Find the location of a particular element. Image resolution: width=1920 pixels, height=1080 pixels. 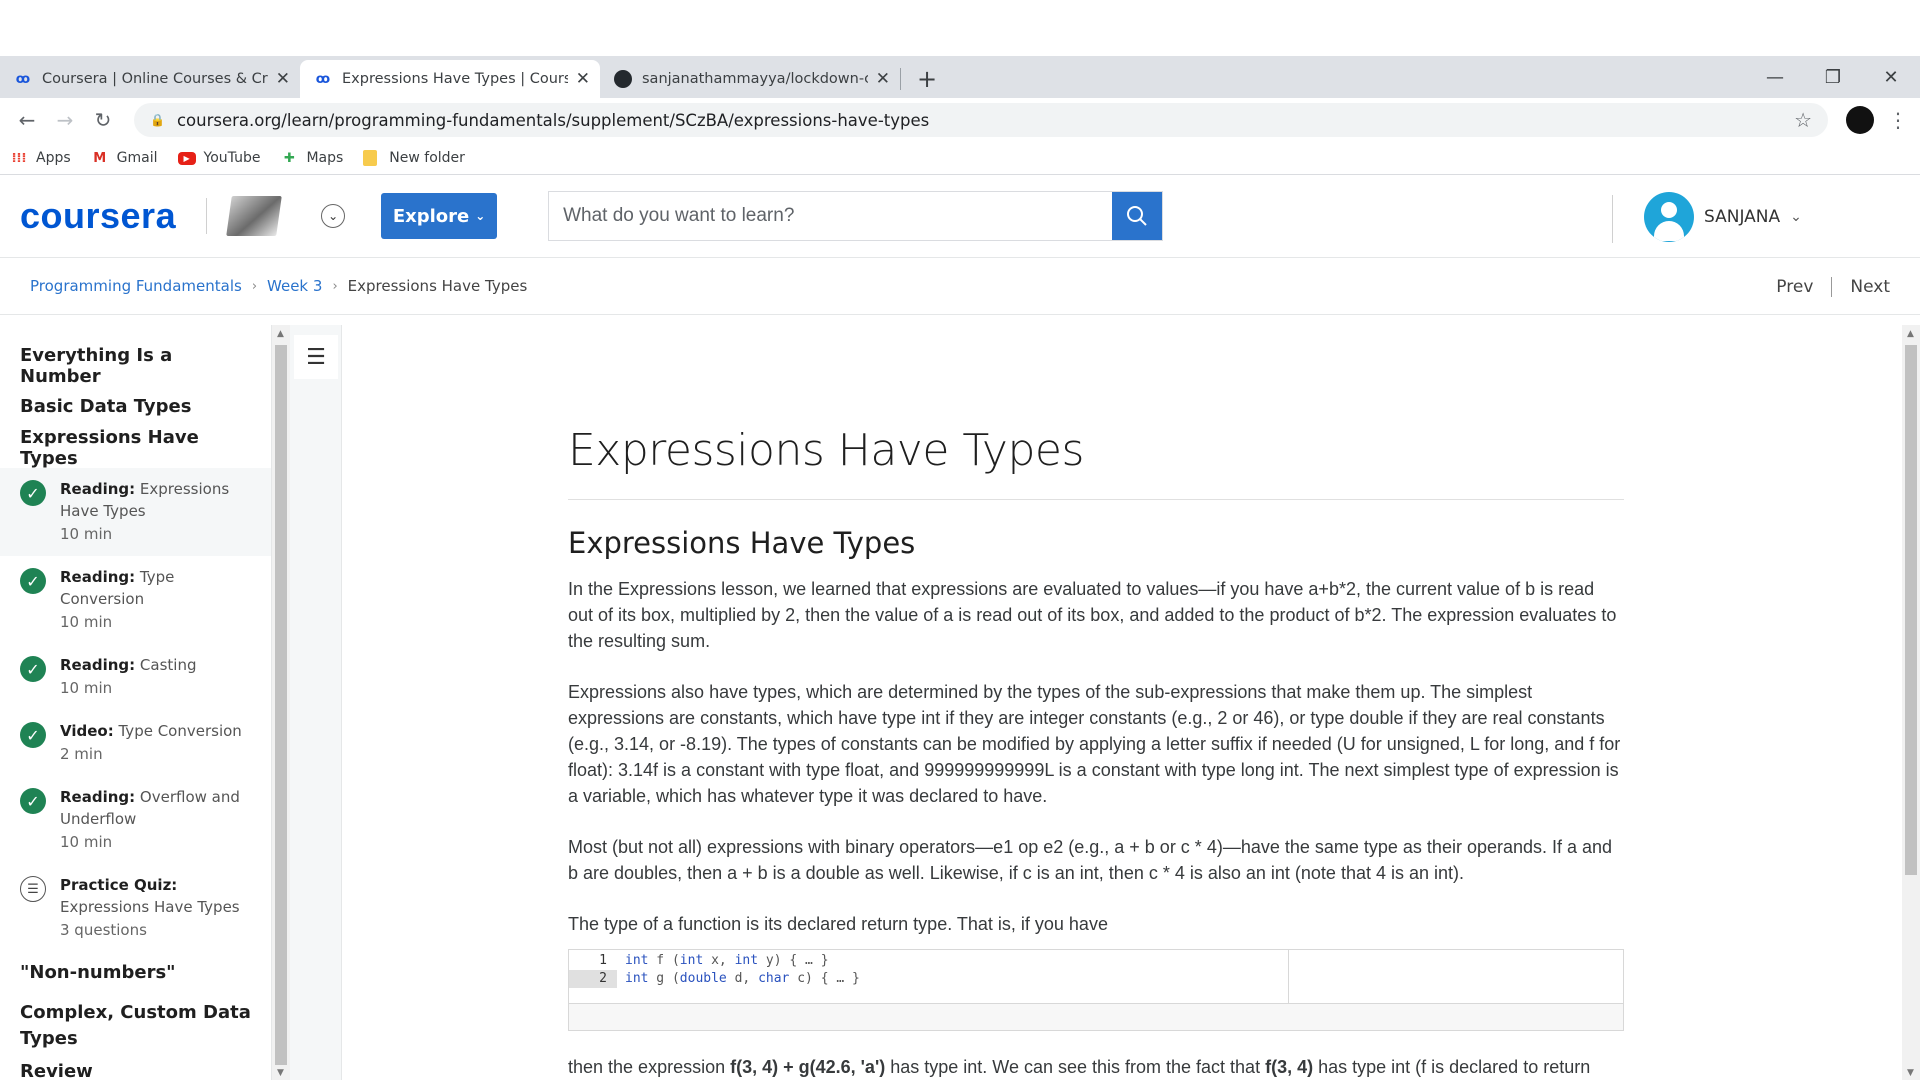

explore-button: Explore ⌄ is located at coordinates (439, 216).